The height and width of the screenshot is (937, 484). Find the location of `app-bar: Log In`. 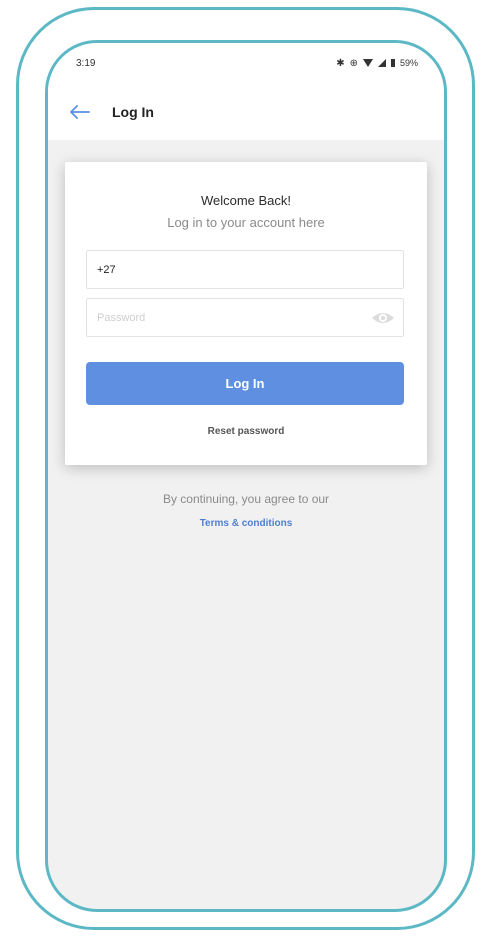

app-bar: Log In is located at coordinates (246, 111).